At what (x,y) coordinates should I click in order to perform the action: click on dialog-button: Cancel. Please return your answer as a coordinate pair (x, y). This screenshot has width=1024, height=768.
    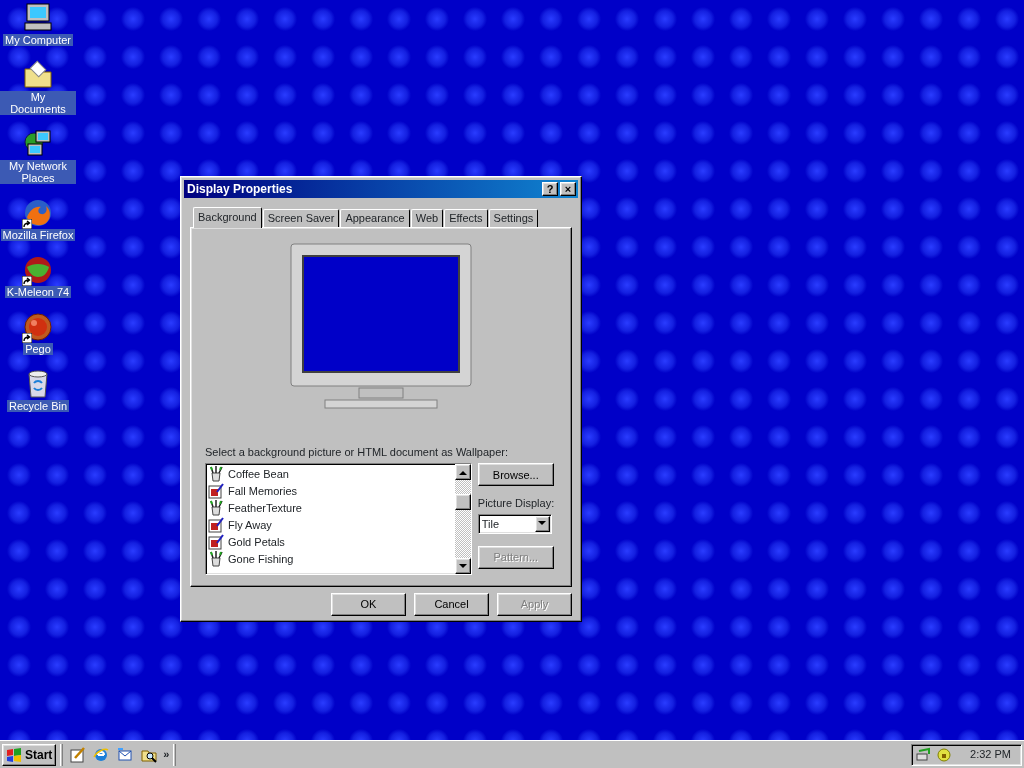
    Looking at the image, I should click on (451, 604).